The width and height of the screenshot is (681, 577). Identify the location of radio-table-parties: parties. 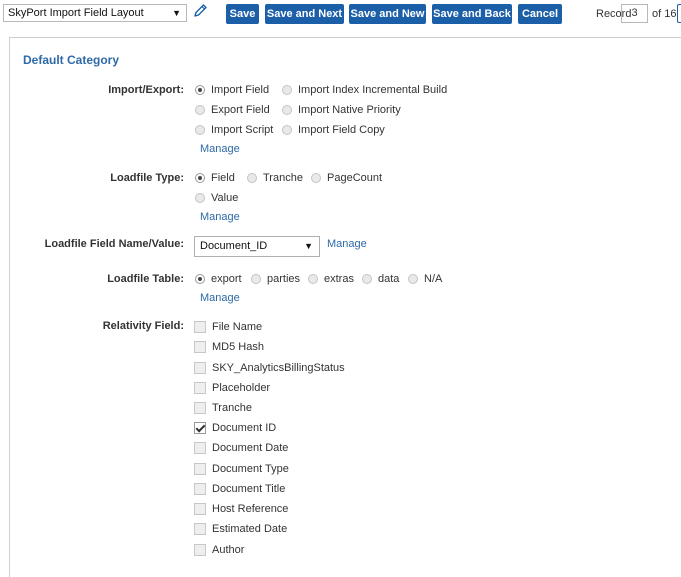
(275, 279).